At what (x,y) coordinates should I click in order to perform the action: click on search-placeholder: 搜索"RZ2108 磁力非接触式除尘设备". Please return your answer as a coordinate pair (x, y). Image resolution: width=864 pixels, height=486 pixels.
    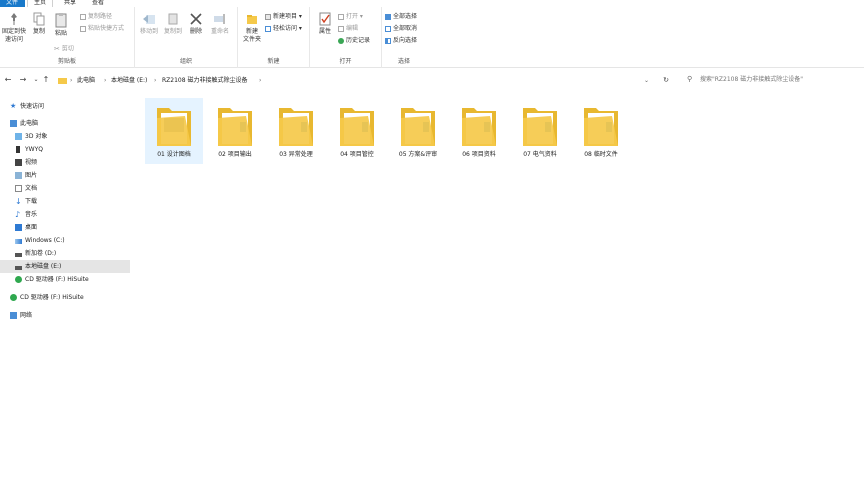
    Looking at the image, I should click on (751, 79).